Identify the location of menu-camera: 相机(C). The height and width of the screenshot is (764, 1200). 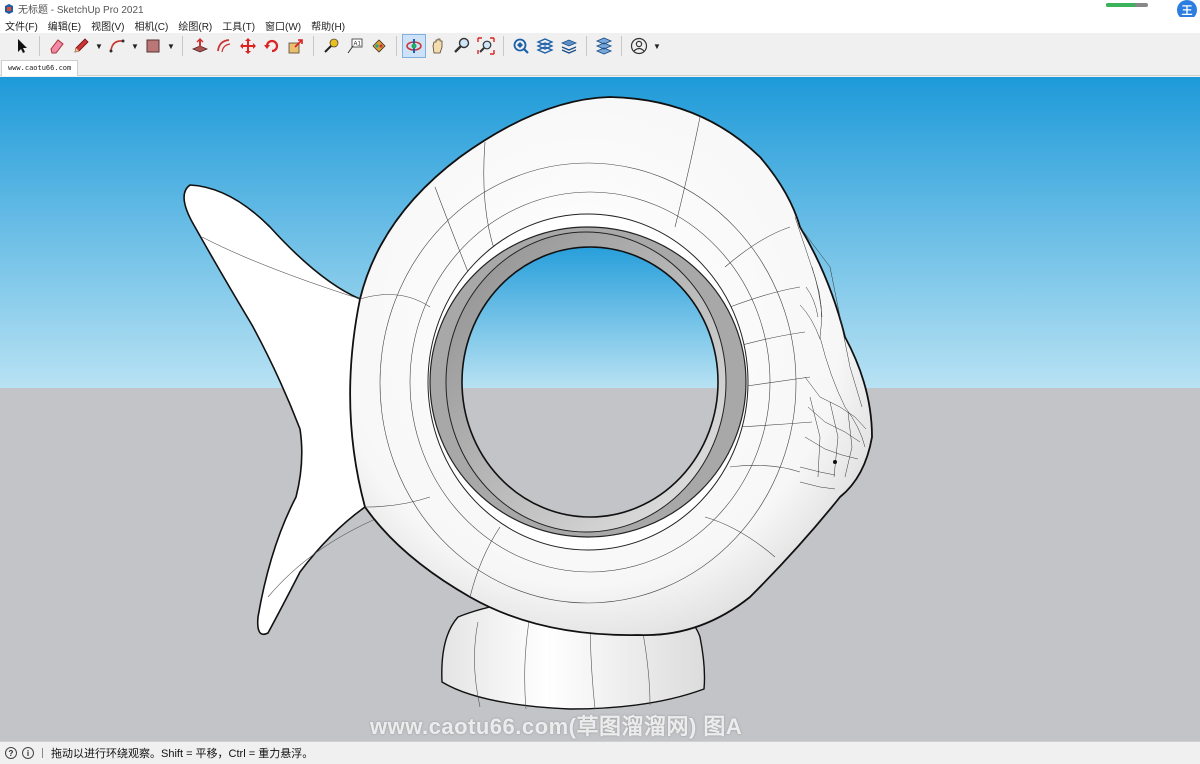
(151, 25).